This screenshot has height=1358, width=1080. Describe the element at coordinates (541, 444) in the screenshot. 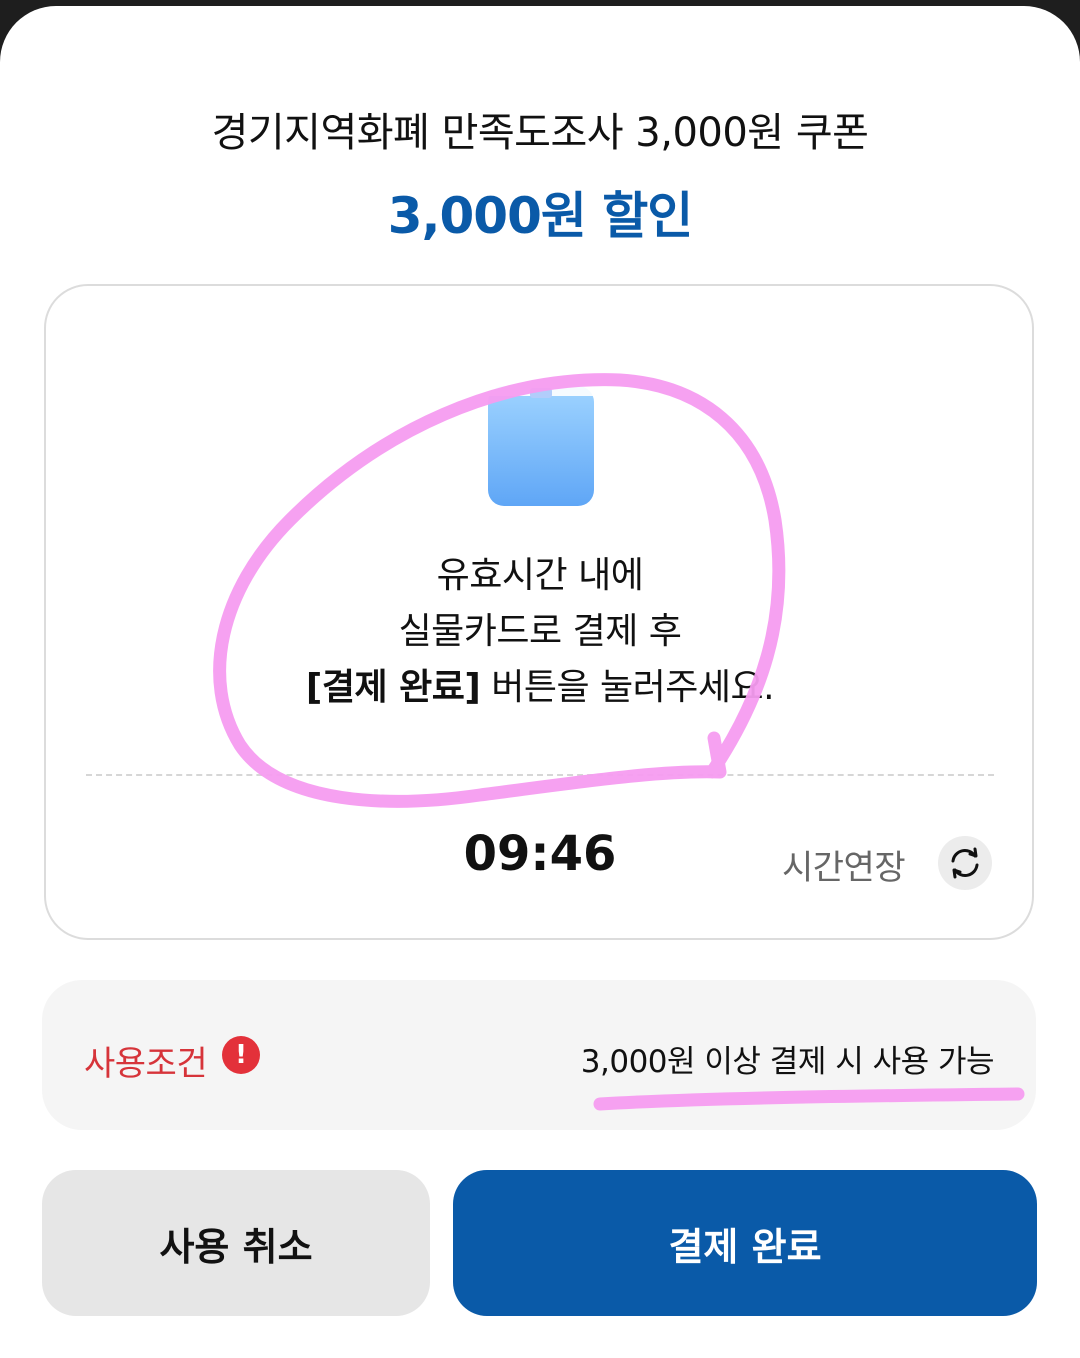

I see `payment-card-icon` at that location.